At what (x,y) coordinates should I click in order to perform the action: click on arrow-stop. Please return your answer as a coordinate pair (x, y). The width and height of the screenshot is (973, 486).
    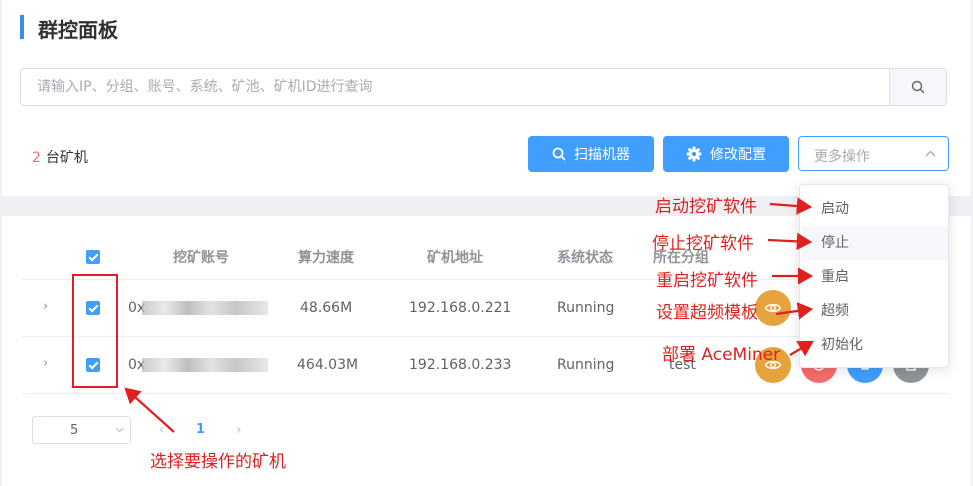
    Looking at the image, I should click on (790, 241).